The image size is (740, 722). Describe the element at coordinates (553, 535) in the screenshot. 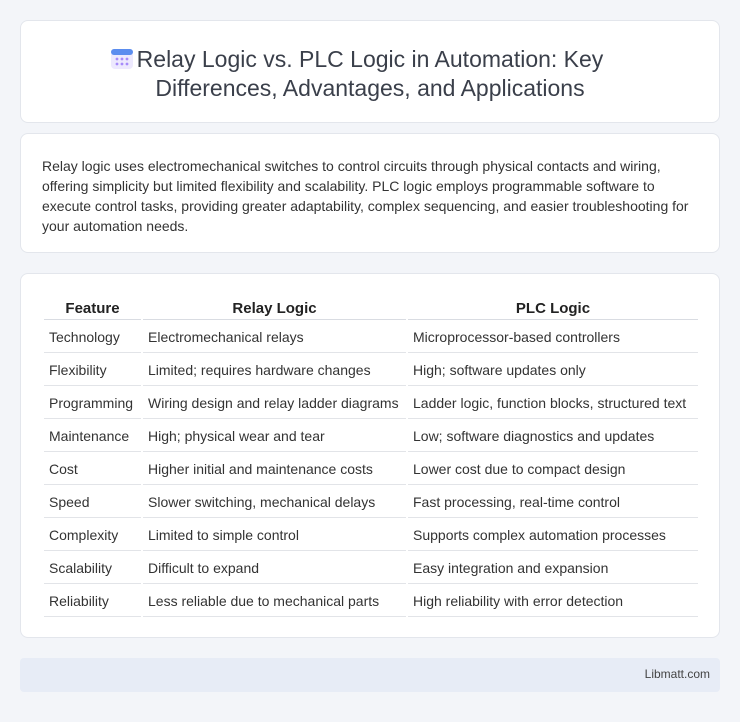

I see `plc-cell: Supports complex automation processes` at that location.